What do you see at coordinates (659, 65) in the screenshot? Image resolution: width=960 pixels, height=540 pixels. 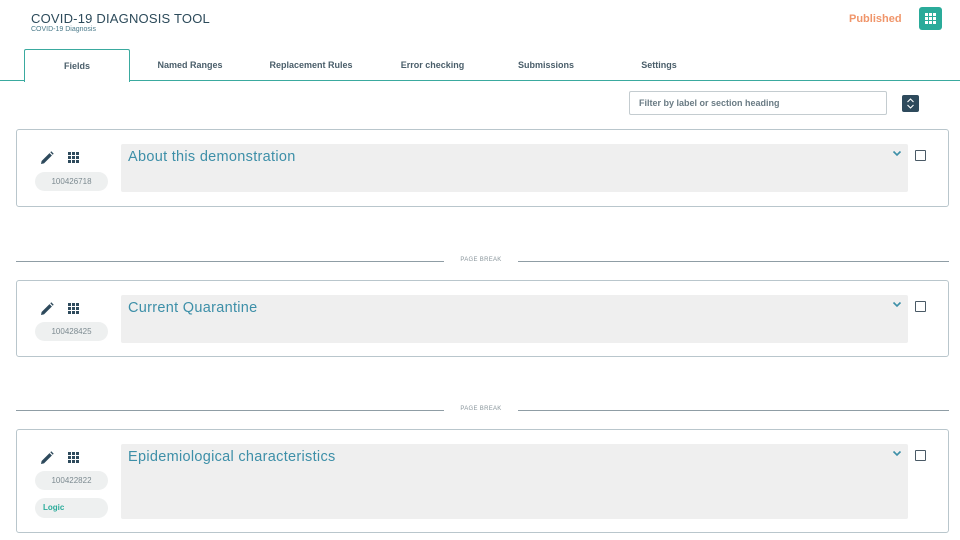 I see `tab-settings: Settings` at bounding box center [659, 65].